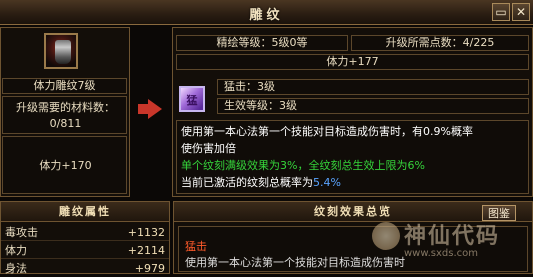 The height and width of the screenshot is (277, 533). I want to click on refine-level-box: 精绘等级：5级0等, so click(262, 43).